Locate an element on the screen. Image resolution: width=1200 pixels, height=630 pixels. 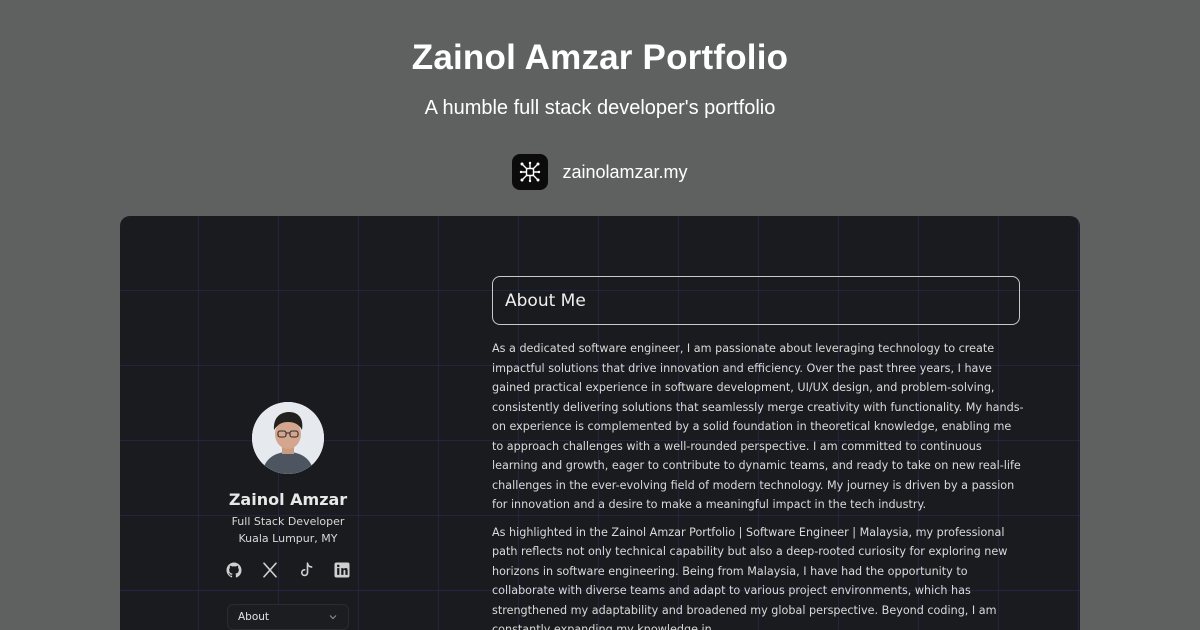
section-select-value: About is located at coordinates (254, 617).